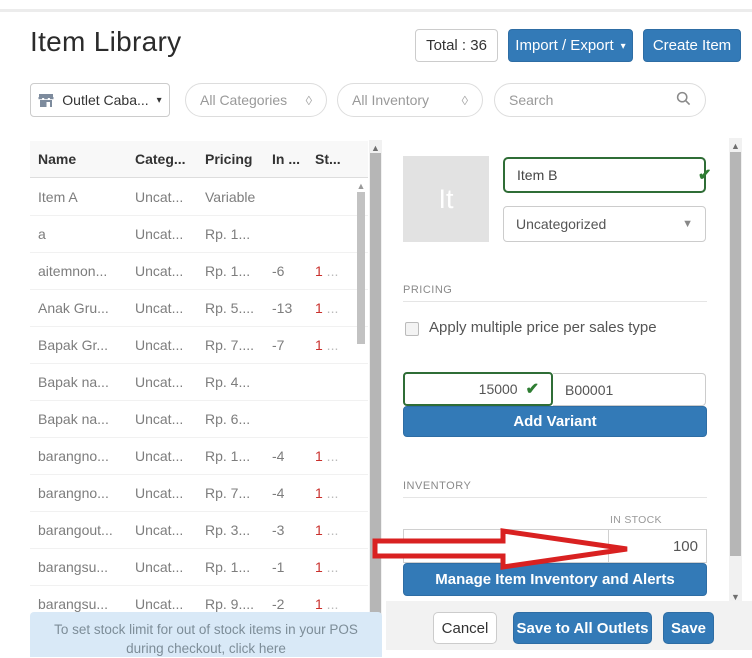  I want to click on item-image-placeholder: It, so click(446, 199).